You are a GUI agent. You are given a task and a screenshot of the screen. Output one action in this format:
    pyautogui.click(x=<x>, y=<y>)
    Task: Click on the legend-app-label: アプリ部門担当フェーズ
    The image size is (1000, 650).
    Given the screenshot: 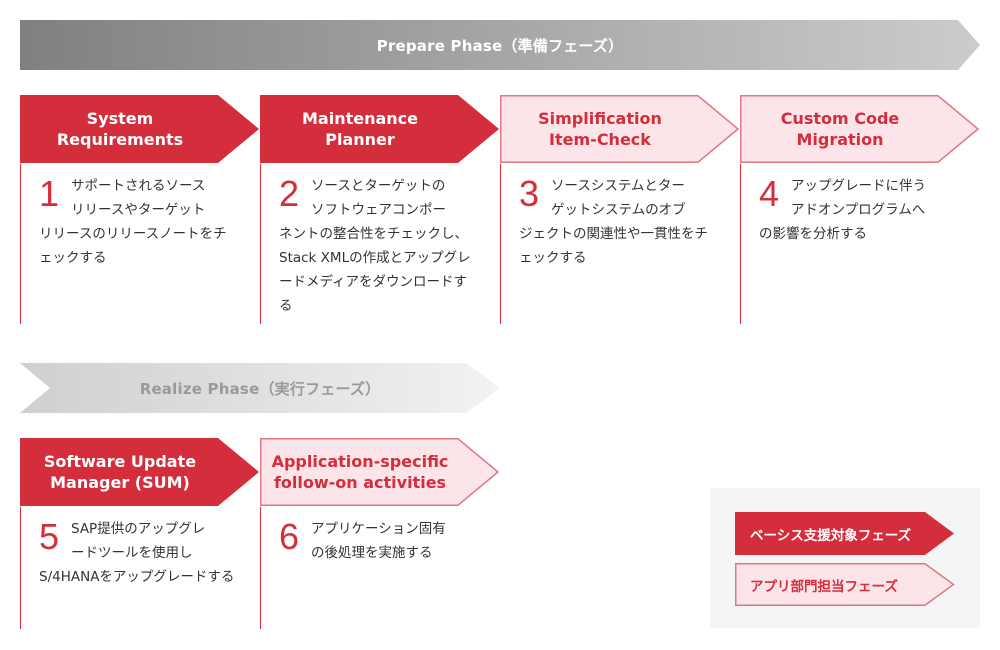 What is the action you would take?
    pyautogui.click(x=824, y=586)
    